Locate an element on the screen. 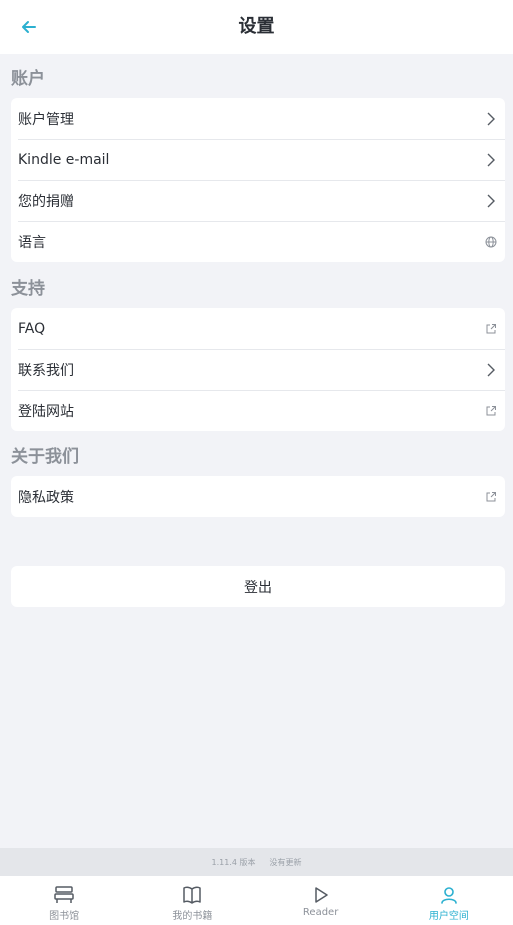 The width and height of the screenshot is (513, 925). about-card: 隐私政策 is located at coordinates (258, 496).